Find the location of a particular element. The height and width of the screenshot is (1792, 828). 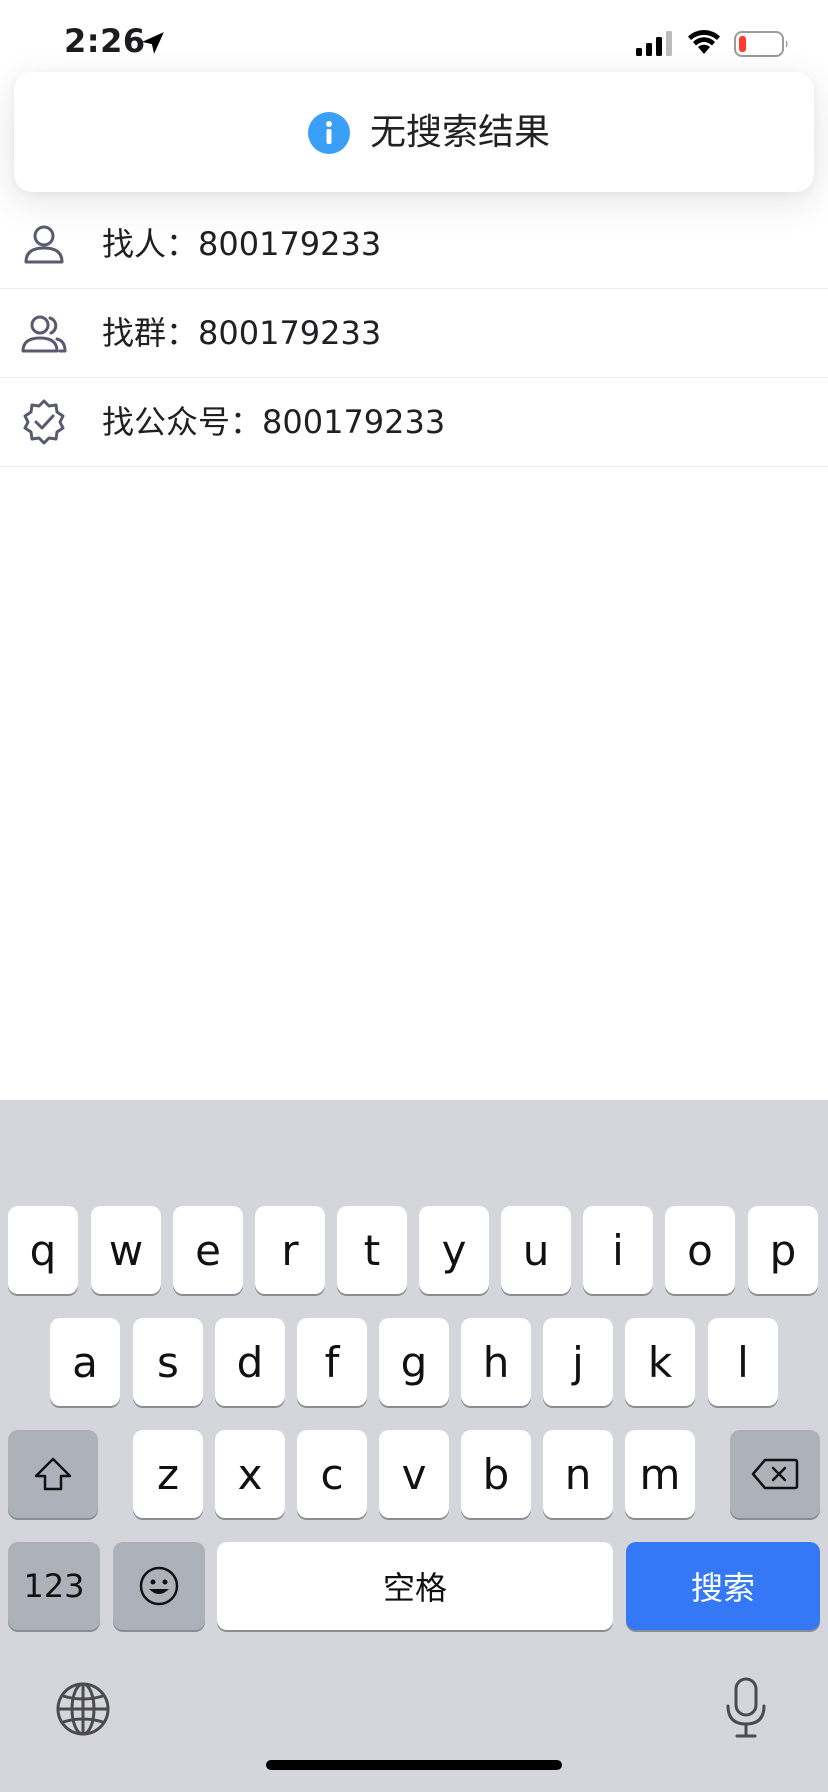

verified-badge-icon is located at coordinates (44, 422).